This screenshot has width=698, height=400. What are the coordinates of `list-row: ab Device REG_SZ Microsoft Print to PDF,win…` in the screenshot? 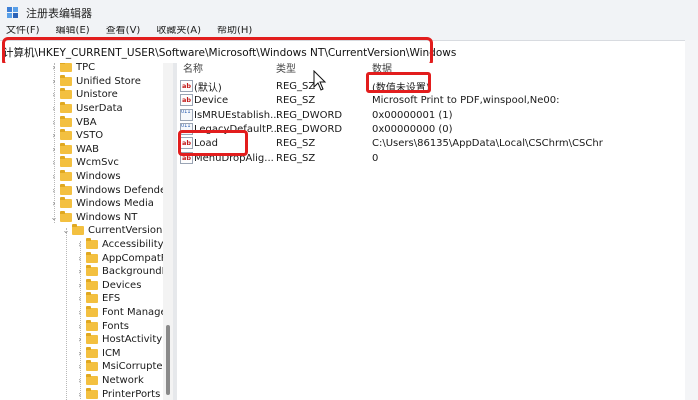 It's located at (437, 100).